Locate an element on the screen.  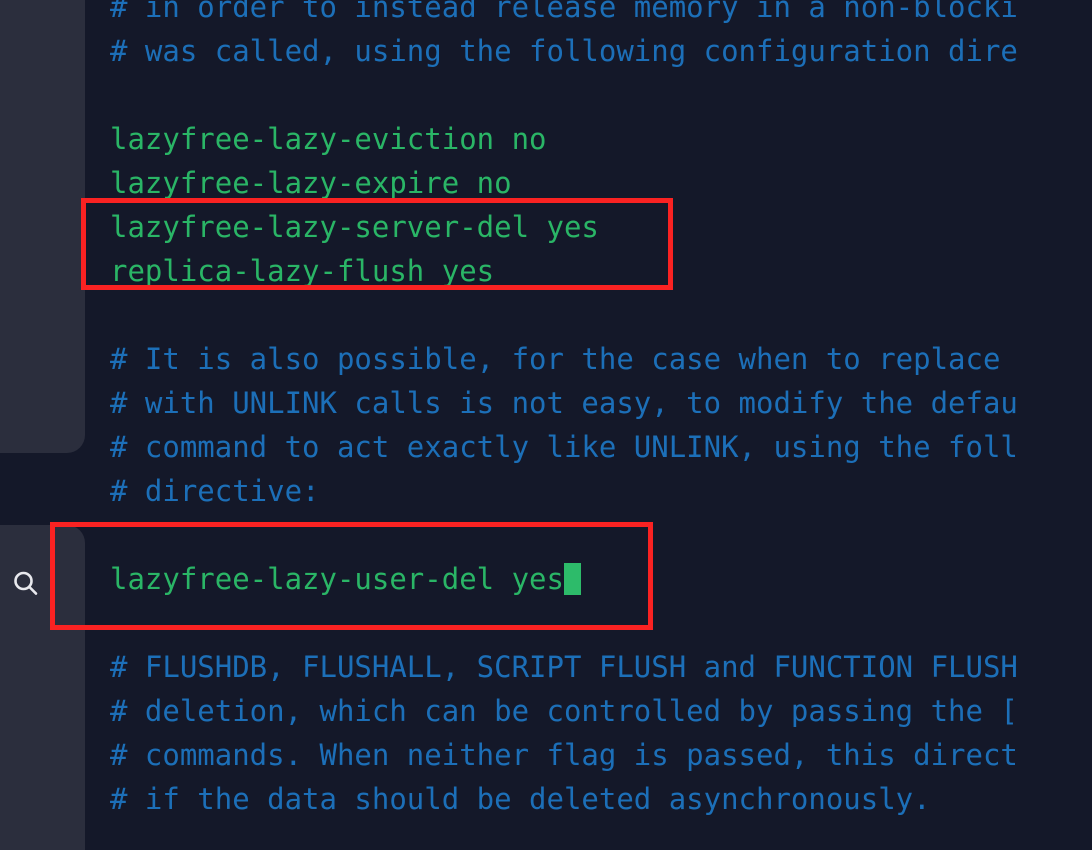
config-key: lazyfree-lazy-server-del is located at coordinates (328, 227).